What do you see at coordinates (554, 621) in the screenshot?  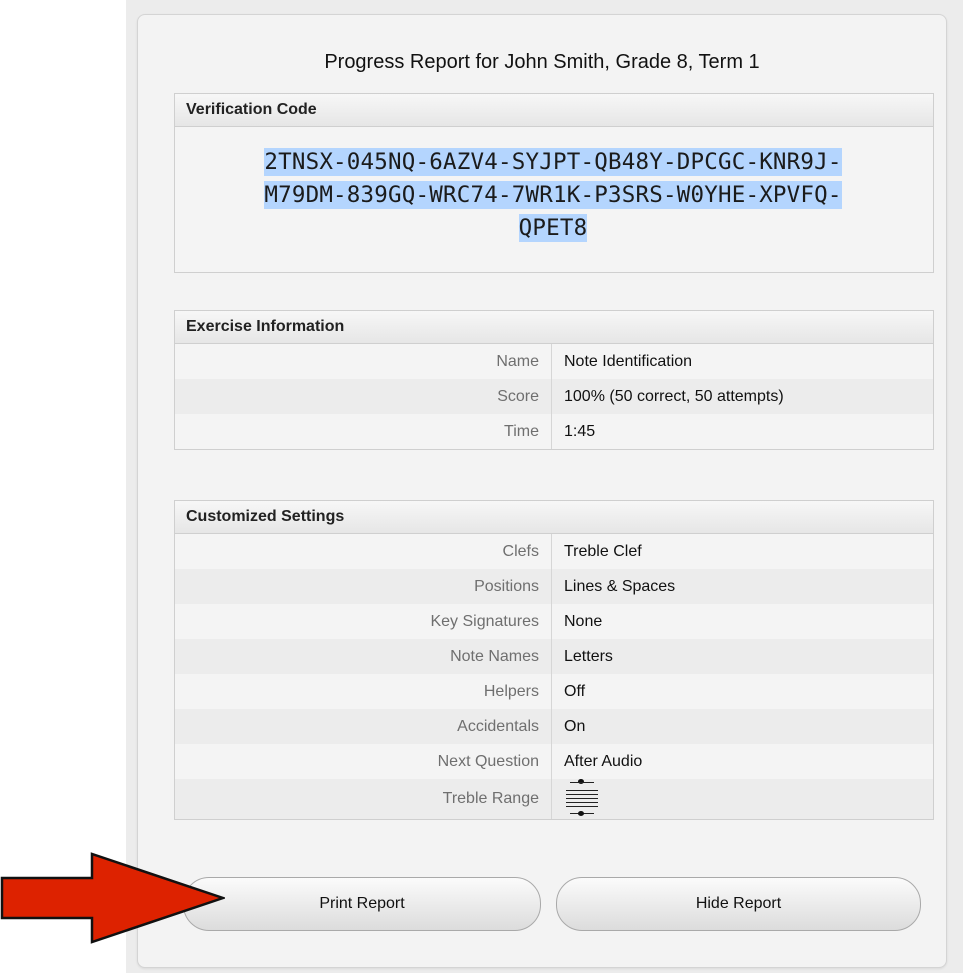 I see `settings-row-key-signatures: Key Signatures None` at bounding box center [554, 621].